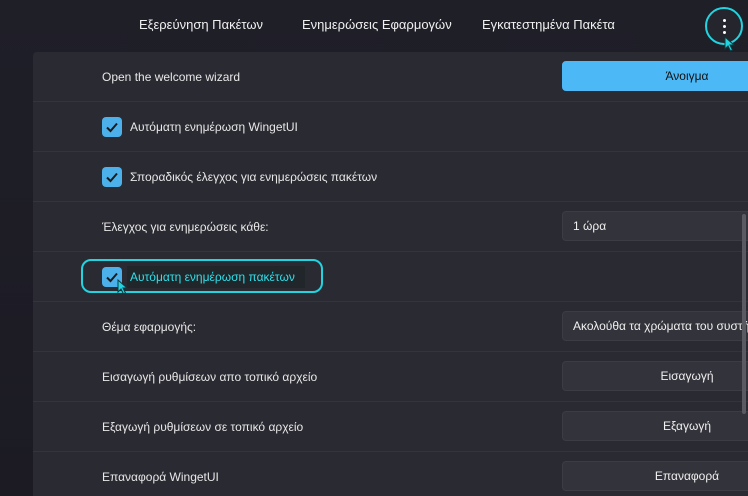 The image size is (748, 496). What do you see at coordinates (744, 314) in the screenshot?
I see `scrollbar` at bounding box center [744, 314].